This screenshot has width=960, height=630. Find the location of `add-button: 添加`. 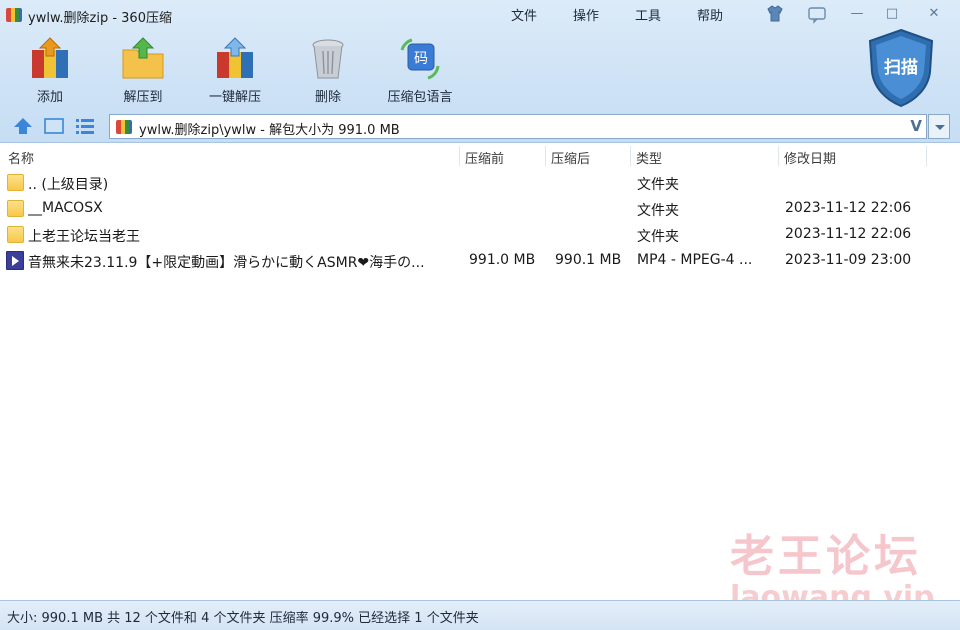

add-button: 添加 is located at coordinates (50, 71).